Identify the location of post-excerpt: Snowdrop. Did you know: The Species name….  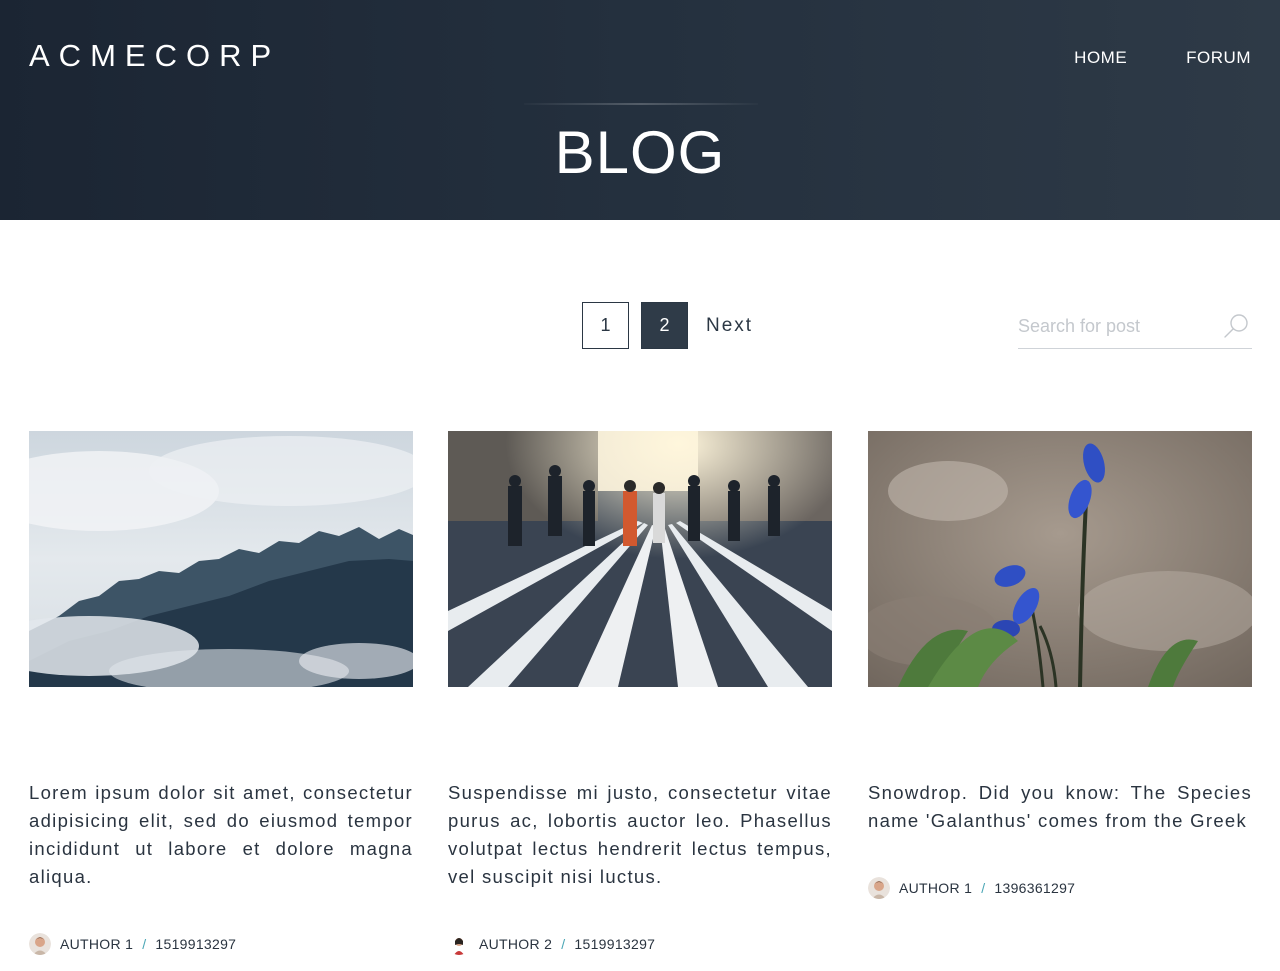
(1060, 806).